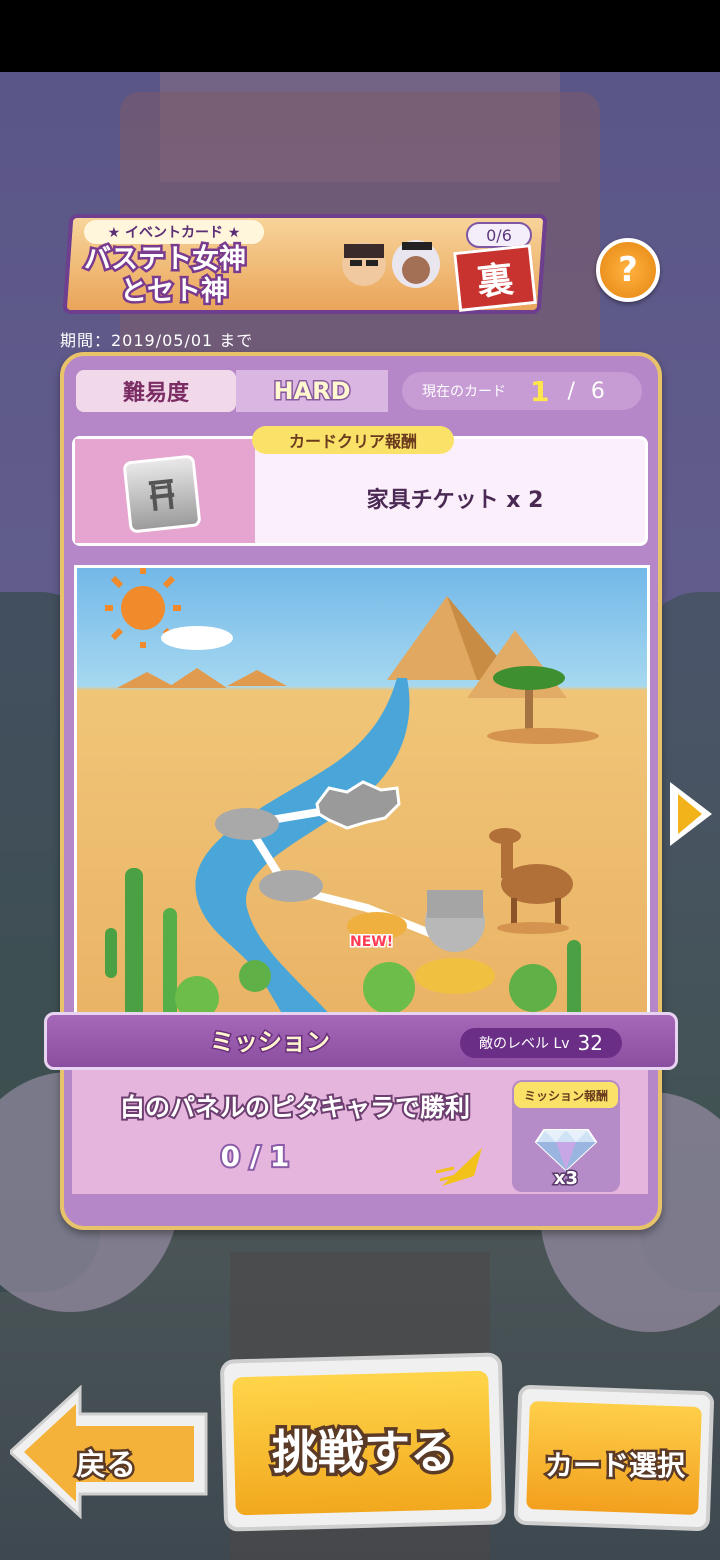 This screenshot has width=720, height=1560. I want to click on help-button: ?, so click(628, 270).